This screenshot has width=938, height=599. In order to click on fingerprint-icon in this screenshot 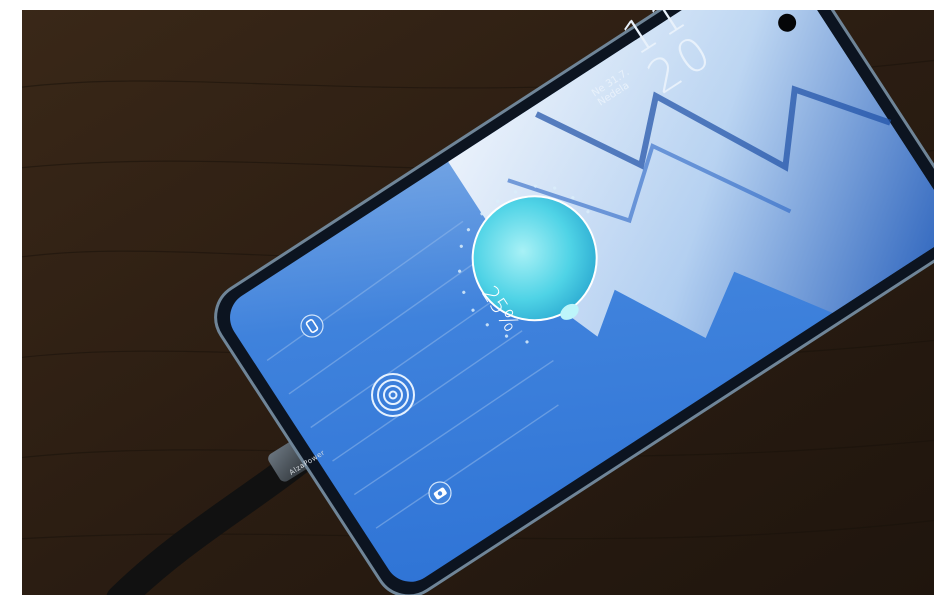, I will do `click(393, 395)`.